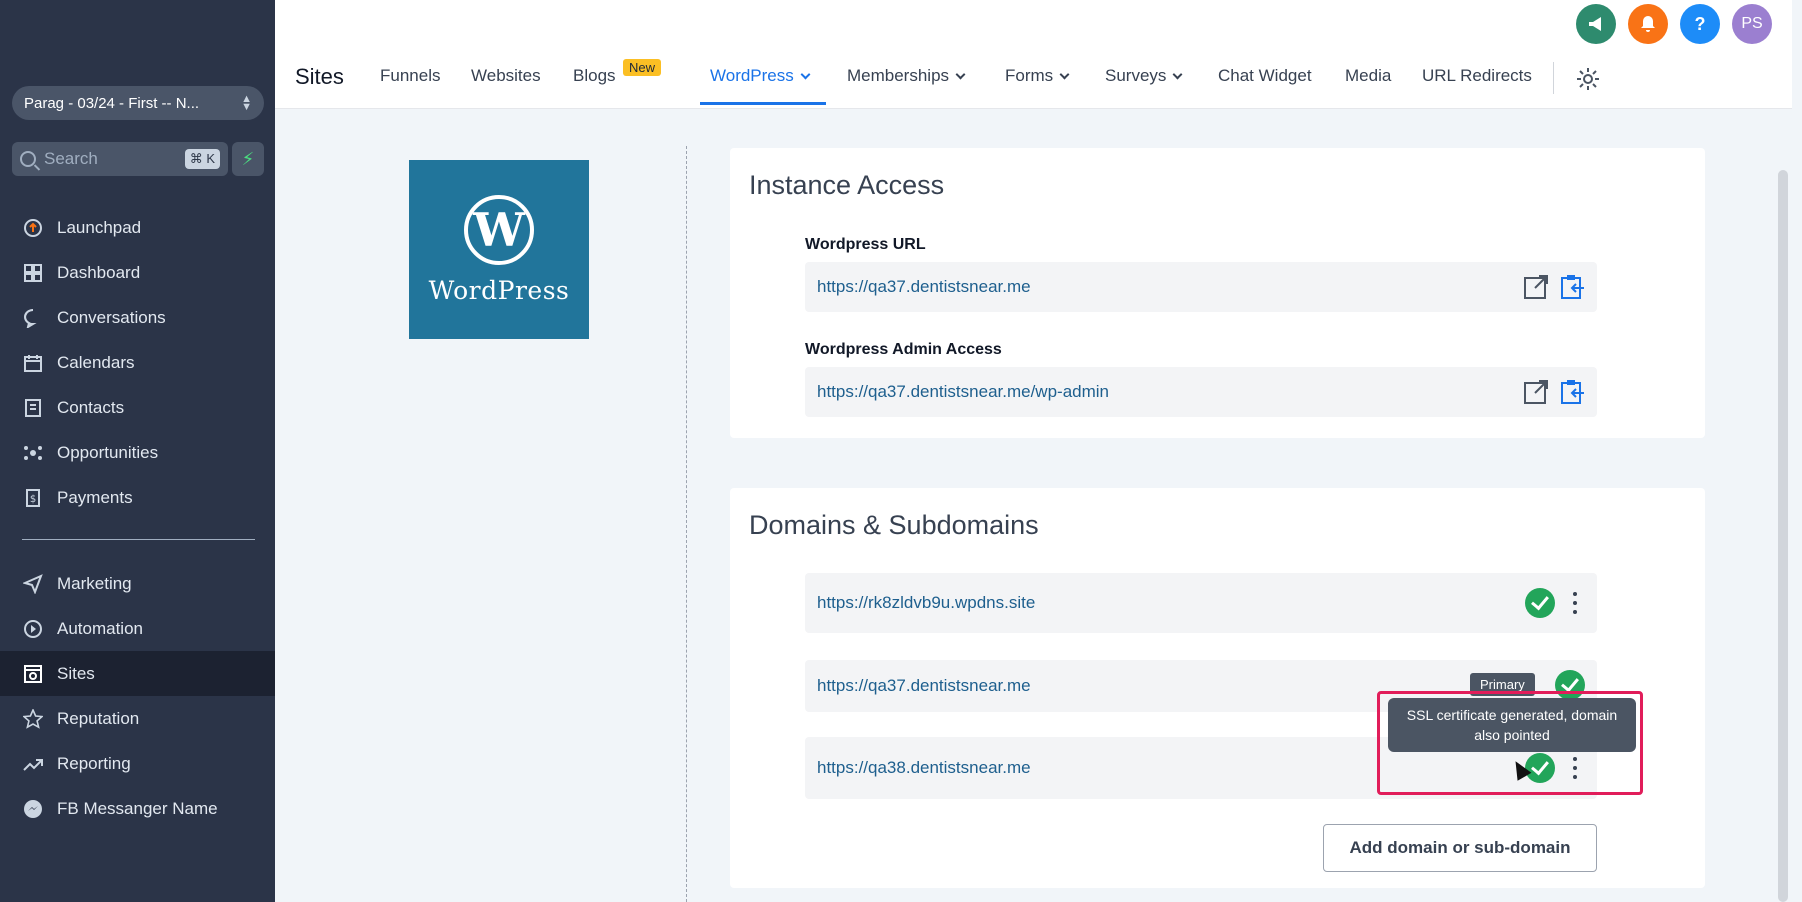 Image resolution: width=1802 pixels, height=902 pixels. I want to click on tab-chat-widget: Chat Widget, so click(1265, 76).